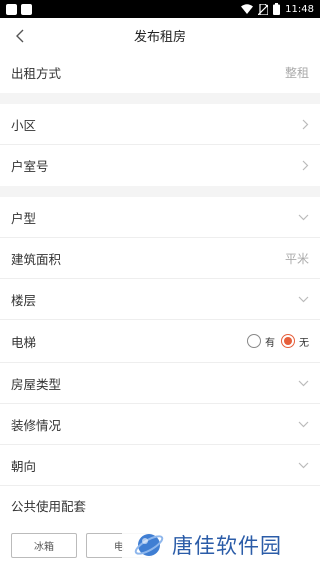 Image resolution: width=320 pixels, height=570 pixels. I want to click on elevator-option-yes: 有, so click(261, 341).